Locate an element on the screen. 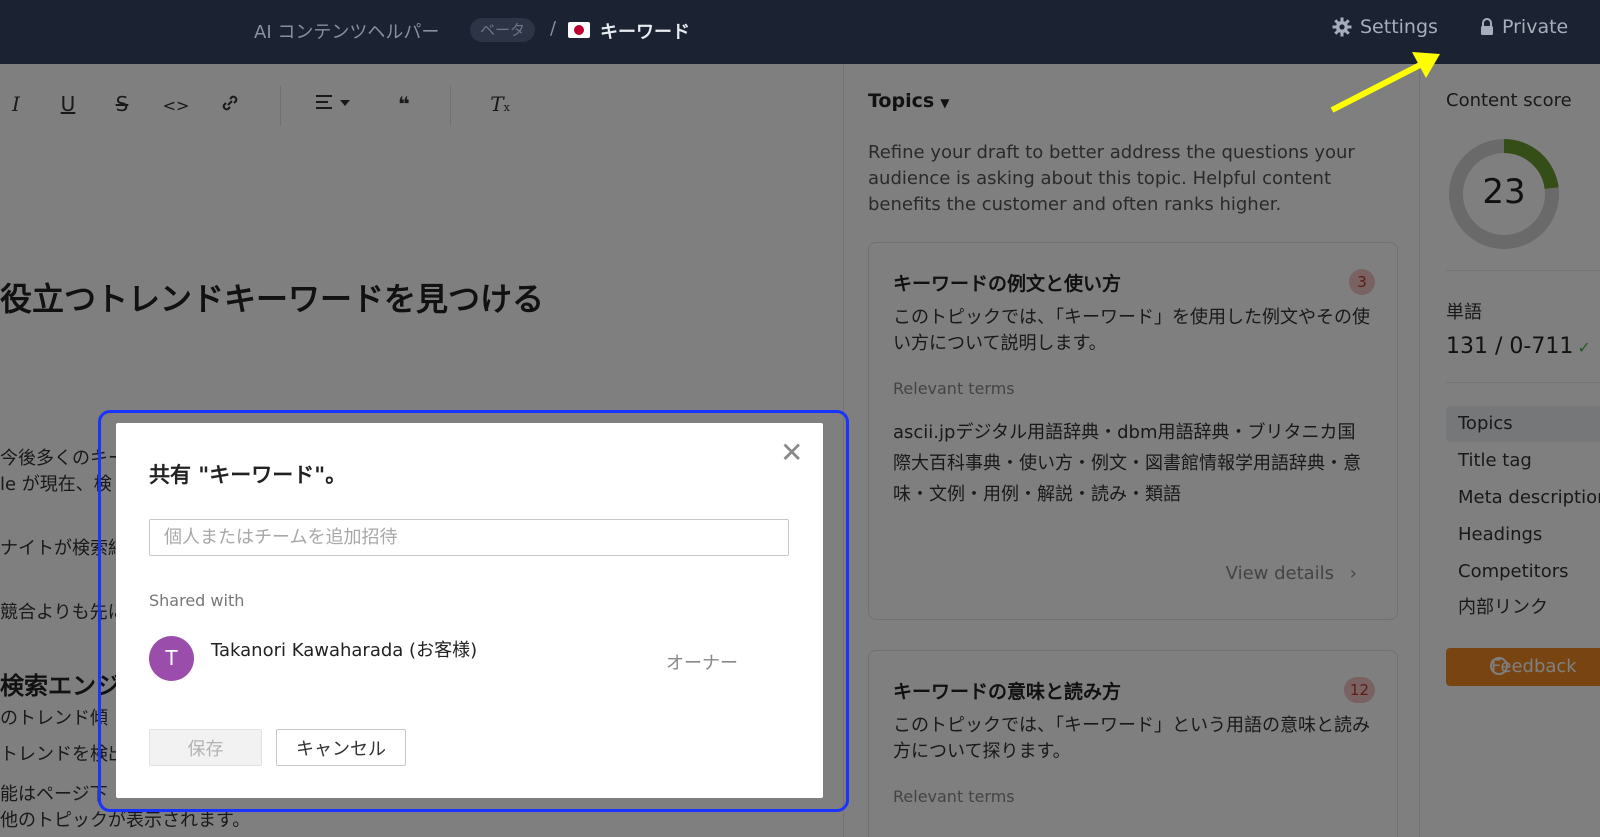  private-button: Private is located at coordinates (1524, 27).